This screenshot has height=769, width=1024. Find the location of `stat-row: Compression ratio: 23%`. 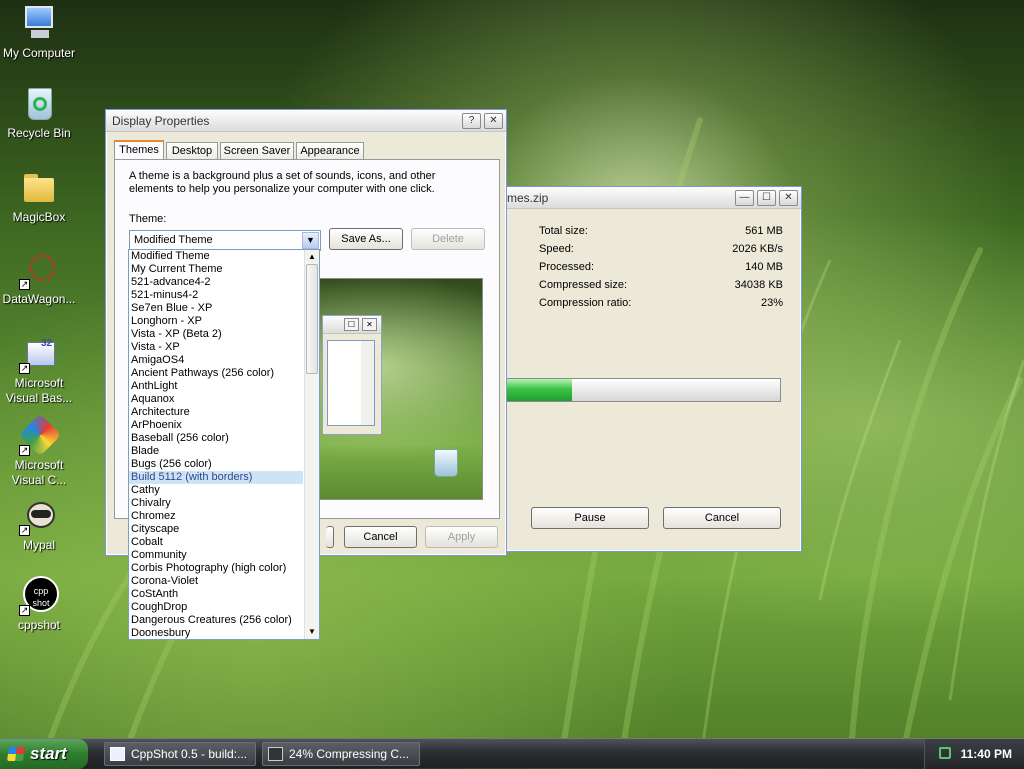

stat-row: Compression ratio: 23% is located at coordinates (661, 303).